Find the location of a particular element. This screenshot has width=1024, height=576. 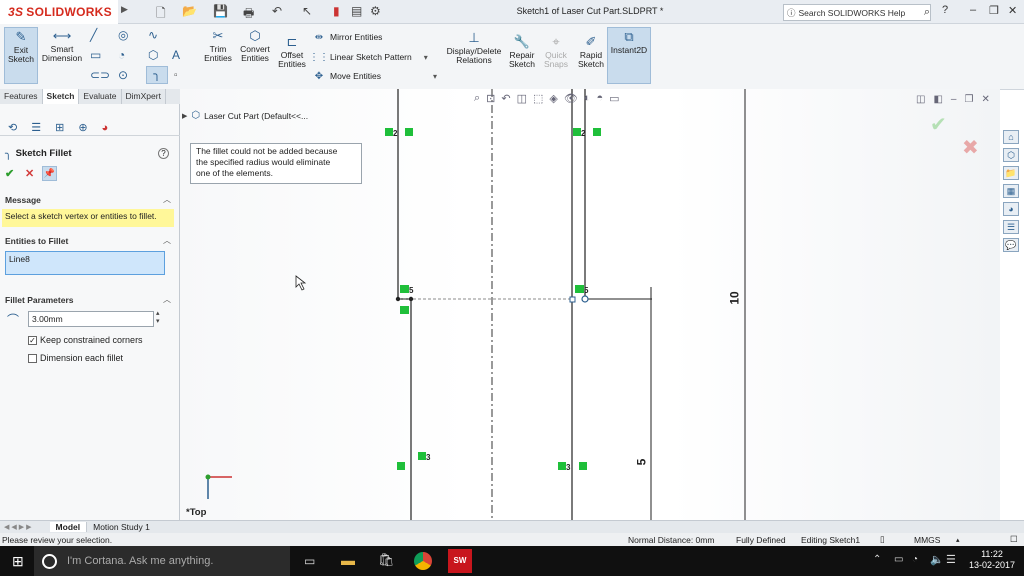

split-view-icon: ◧ is located at coordinates (937, 99).